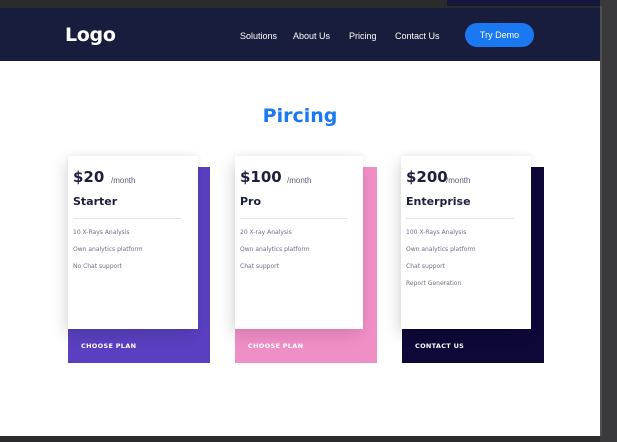 The image size is (617, 442). I want to click on plan-name: Starter, so click(95, 201).